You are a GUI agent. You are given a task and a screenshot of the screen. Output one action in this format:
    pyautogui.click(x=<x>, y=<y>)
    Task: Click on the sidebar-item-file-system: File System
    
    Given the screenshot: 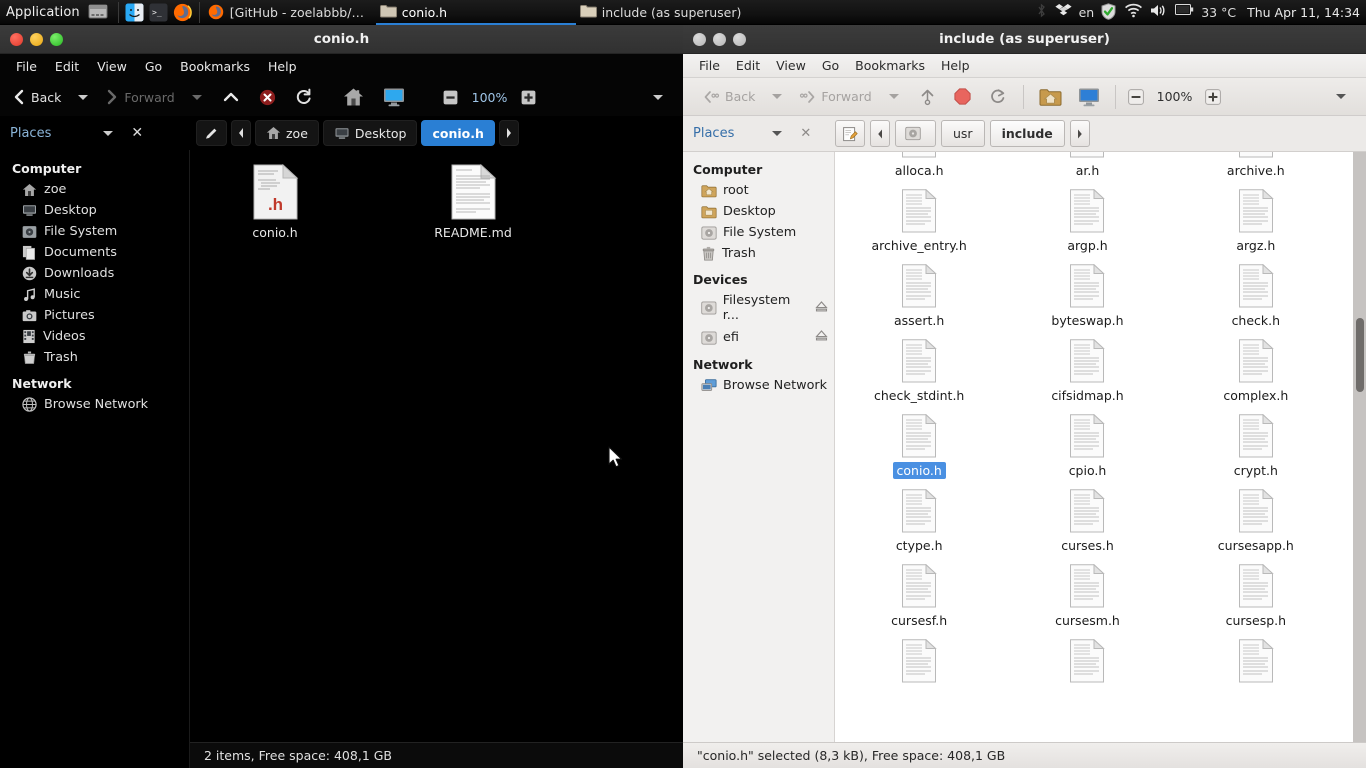 What is the action you would take?
    pyautogui.click(x=758, y=232)
    